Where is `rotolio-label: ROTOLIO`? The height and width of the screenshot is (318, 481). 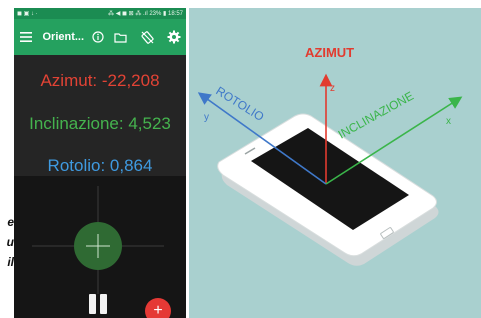
rotolio-label: ROTOLIO is located at coordinates (239, 104).